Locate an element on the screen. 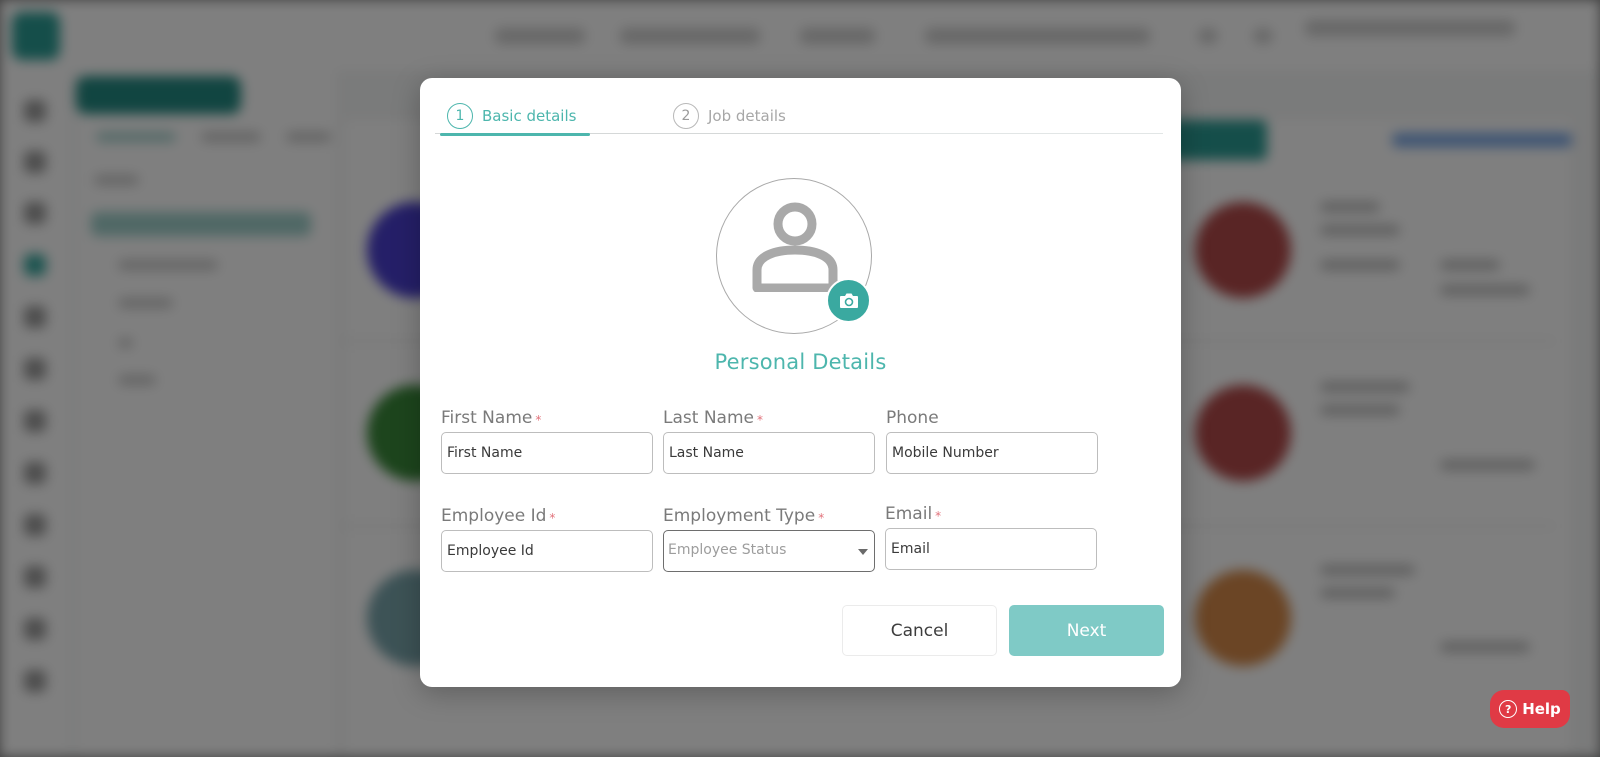 This screenshot has height=757, width=1600. step-basic-details: 1 Basic details is located at coordinates (515, 117).